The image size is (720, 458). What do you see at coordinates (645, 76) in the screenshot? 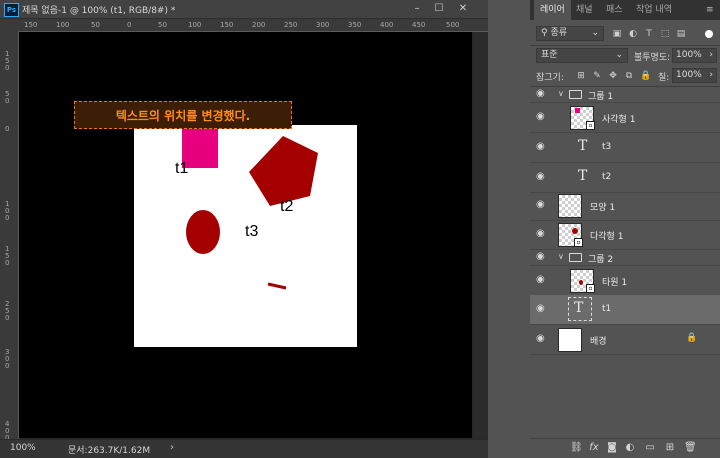
I see `lock-all-icon: 🔒` at bounding box center [645, 76].